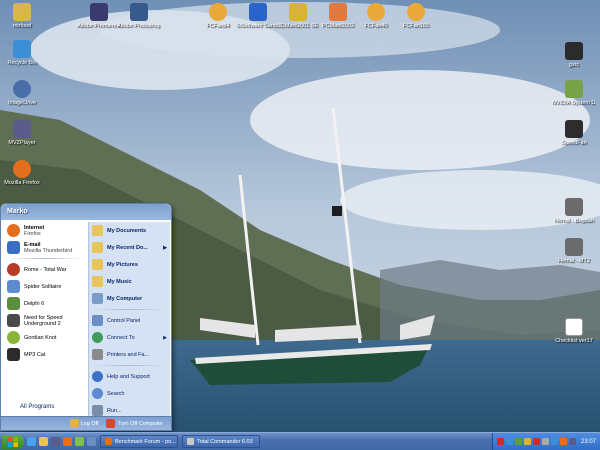 The height and width of the screenshot is (450, 600). I want to click on start-menu-my-music: My Music, so click(129, 281).